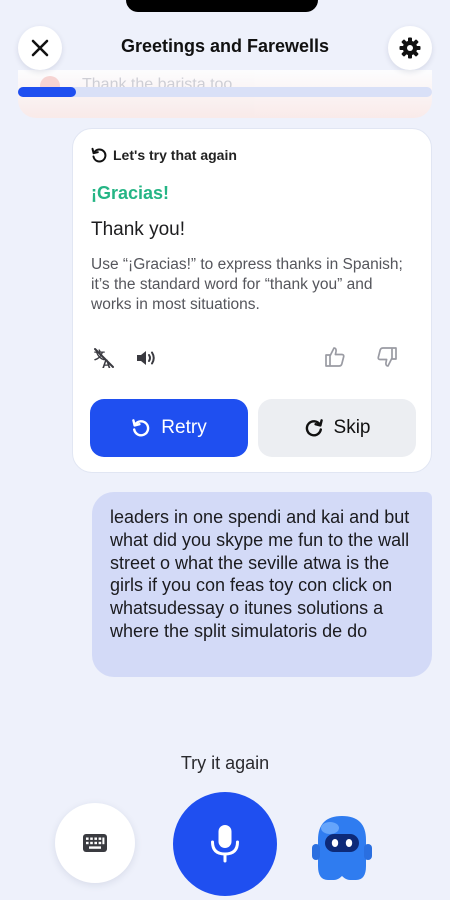  Describe the element at coordinates (335, 357) in the screenshot. I see `thumbs-up-icon` at that location.